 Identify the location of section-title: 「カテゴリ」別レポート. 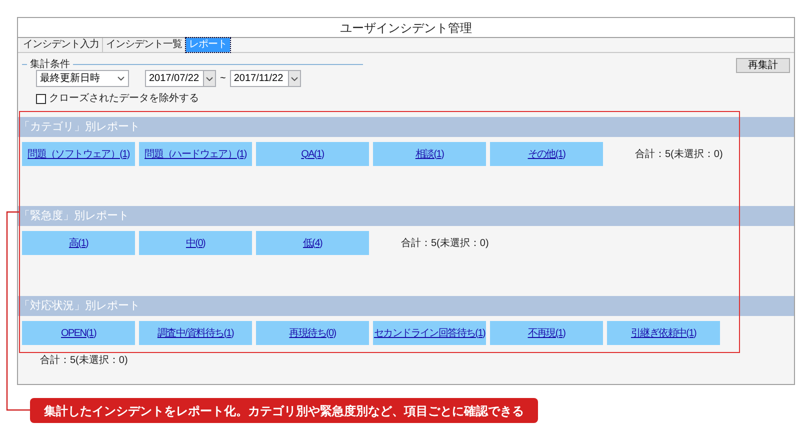
(79, 127).